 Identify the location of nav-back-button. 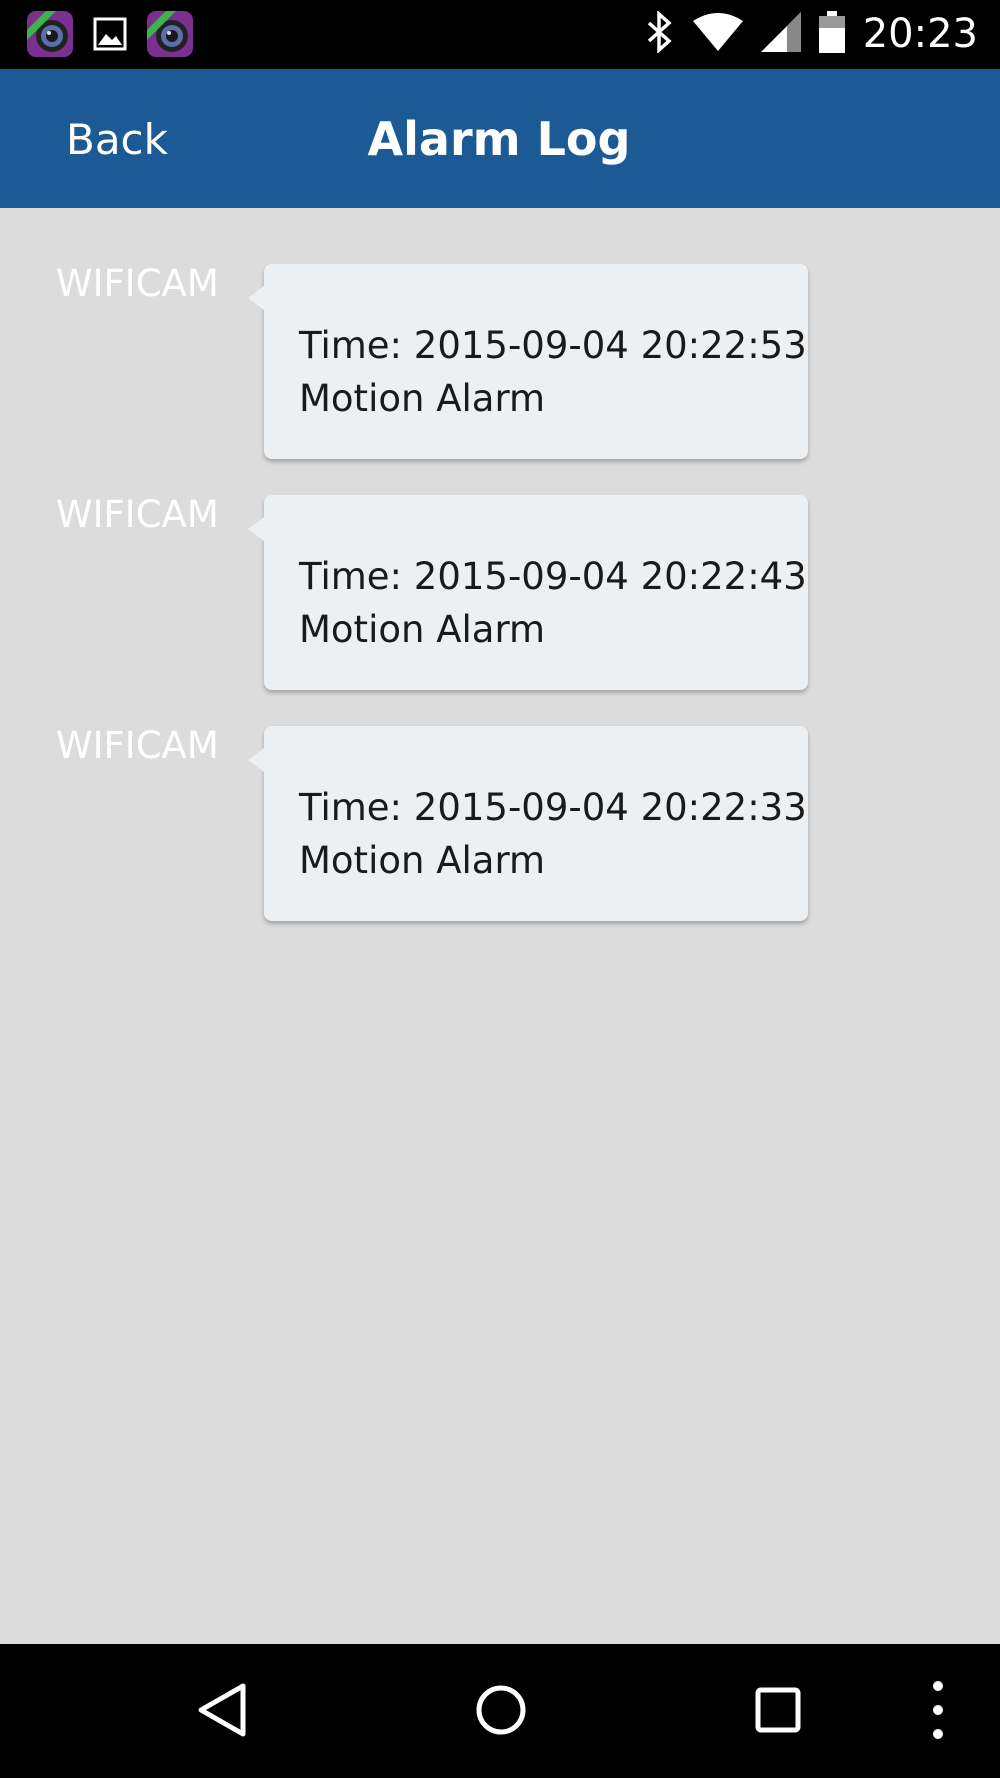
(222, 1712).